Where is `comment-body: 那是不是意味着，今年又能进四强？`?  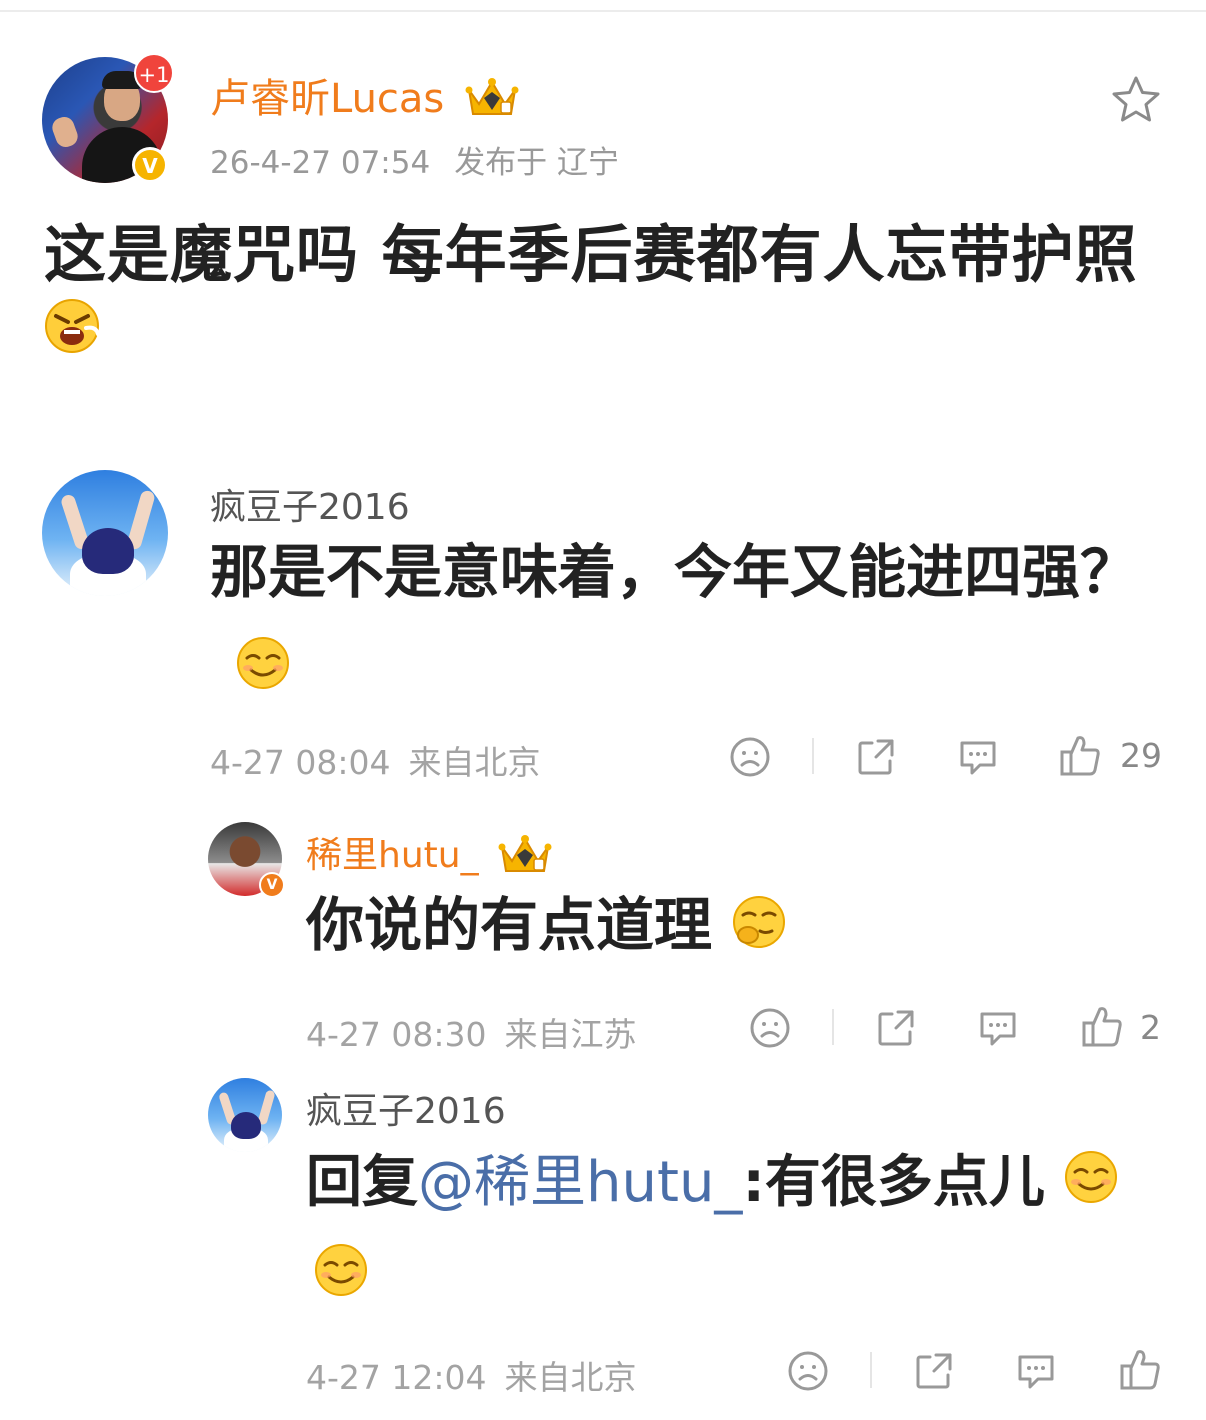 comment-body: 那是不是意味着，今年又能进四强？ is located at coordinates (690, 621).